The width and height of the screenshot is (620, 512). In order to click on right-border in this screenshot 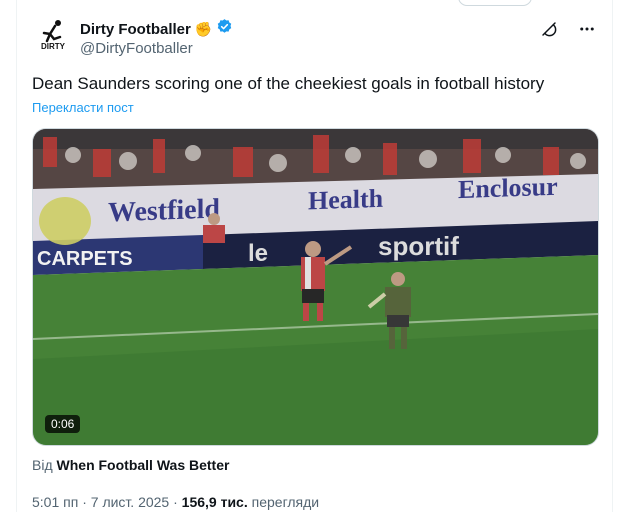, I will do `click(612, 256)`.